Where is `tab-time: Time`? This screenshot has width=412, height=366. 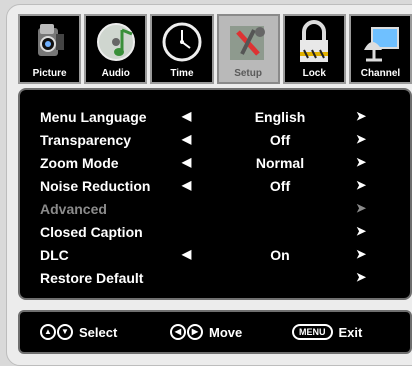
tab-time: Time is located at coordinates (182, 49).